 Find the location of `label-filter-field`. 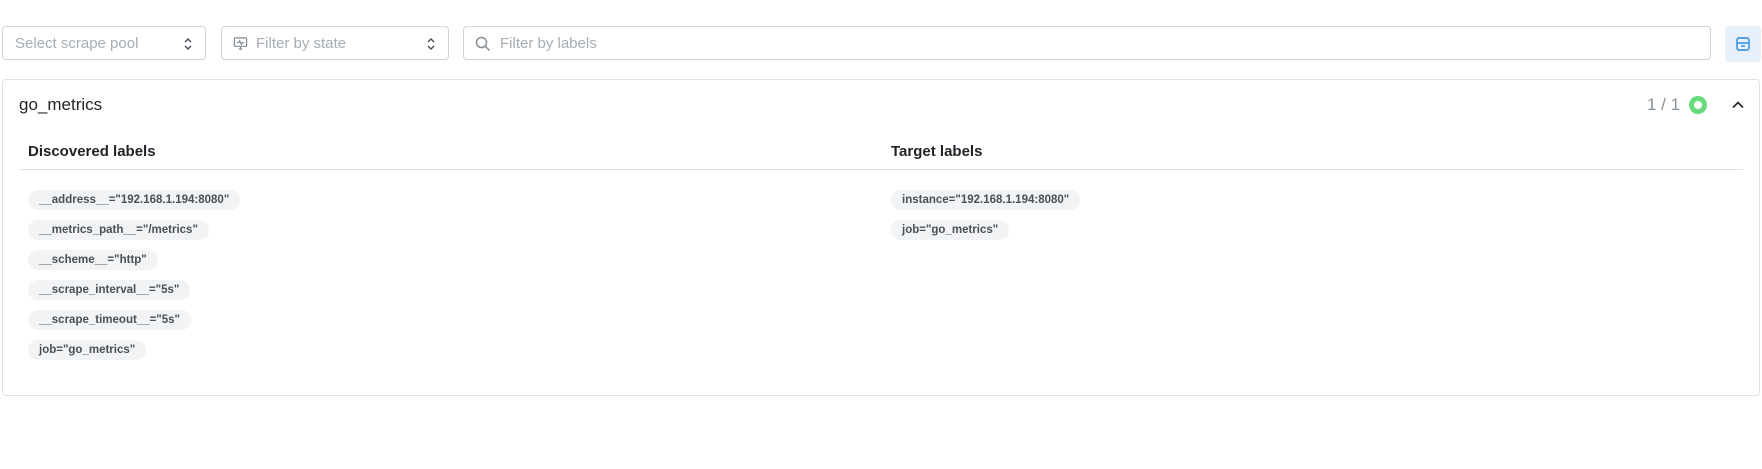

label-filter-field is located at coordinates (1087, 43).